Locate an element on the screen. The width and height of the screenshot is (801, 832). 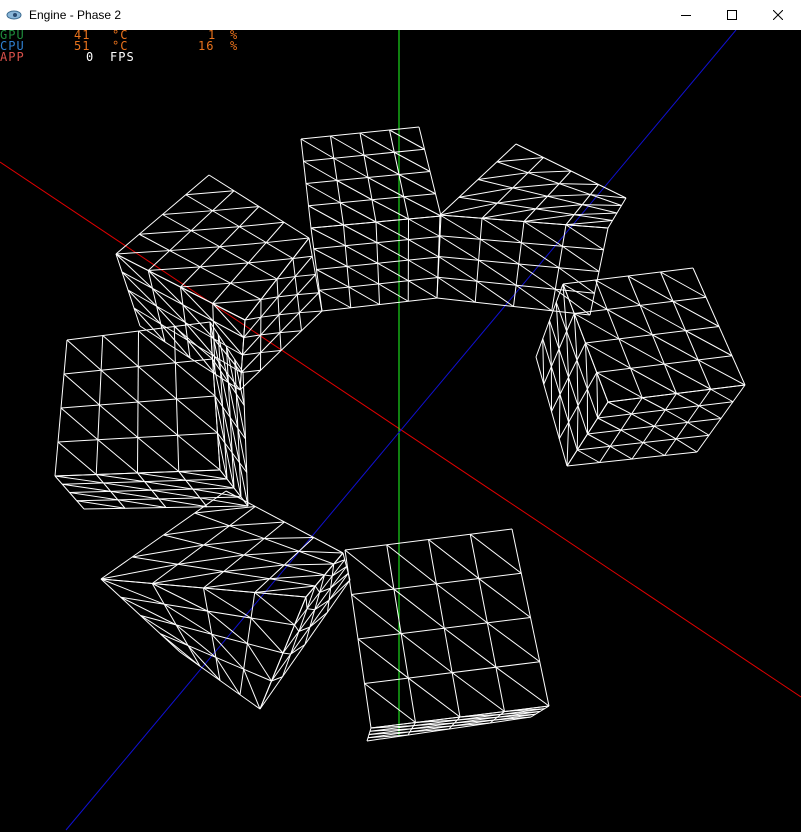
cube-bottom is located at coordinates (447, 635).